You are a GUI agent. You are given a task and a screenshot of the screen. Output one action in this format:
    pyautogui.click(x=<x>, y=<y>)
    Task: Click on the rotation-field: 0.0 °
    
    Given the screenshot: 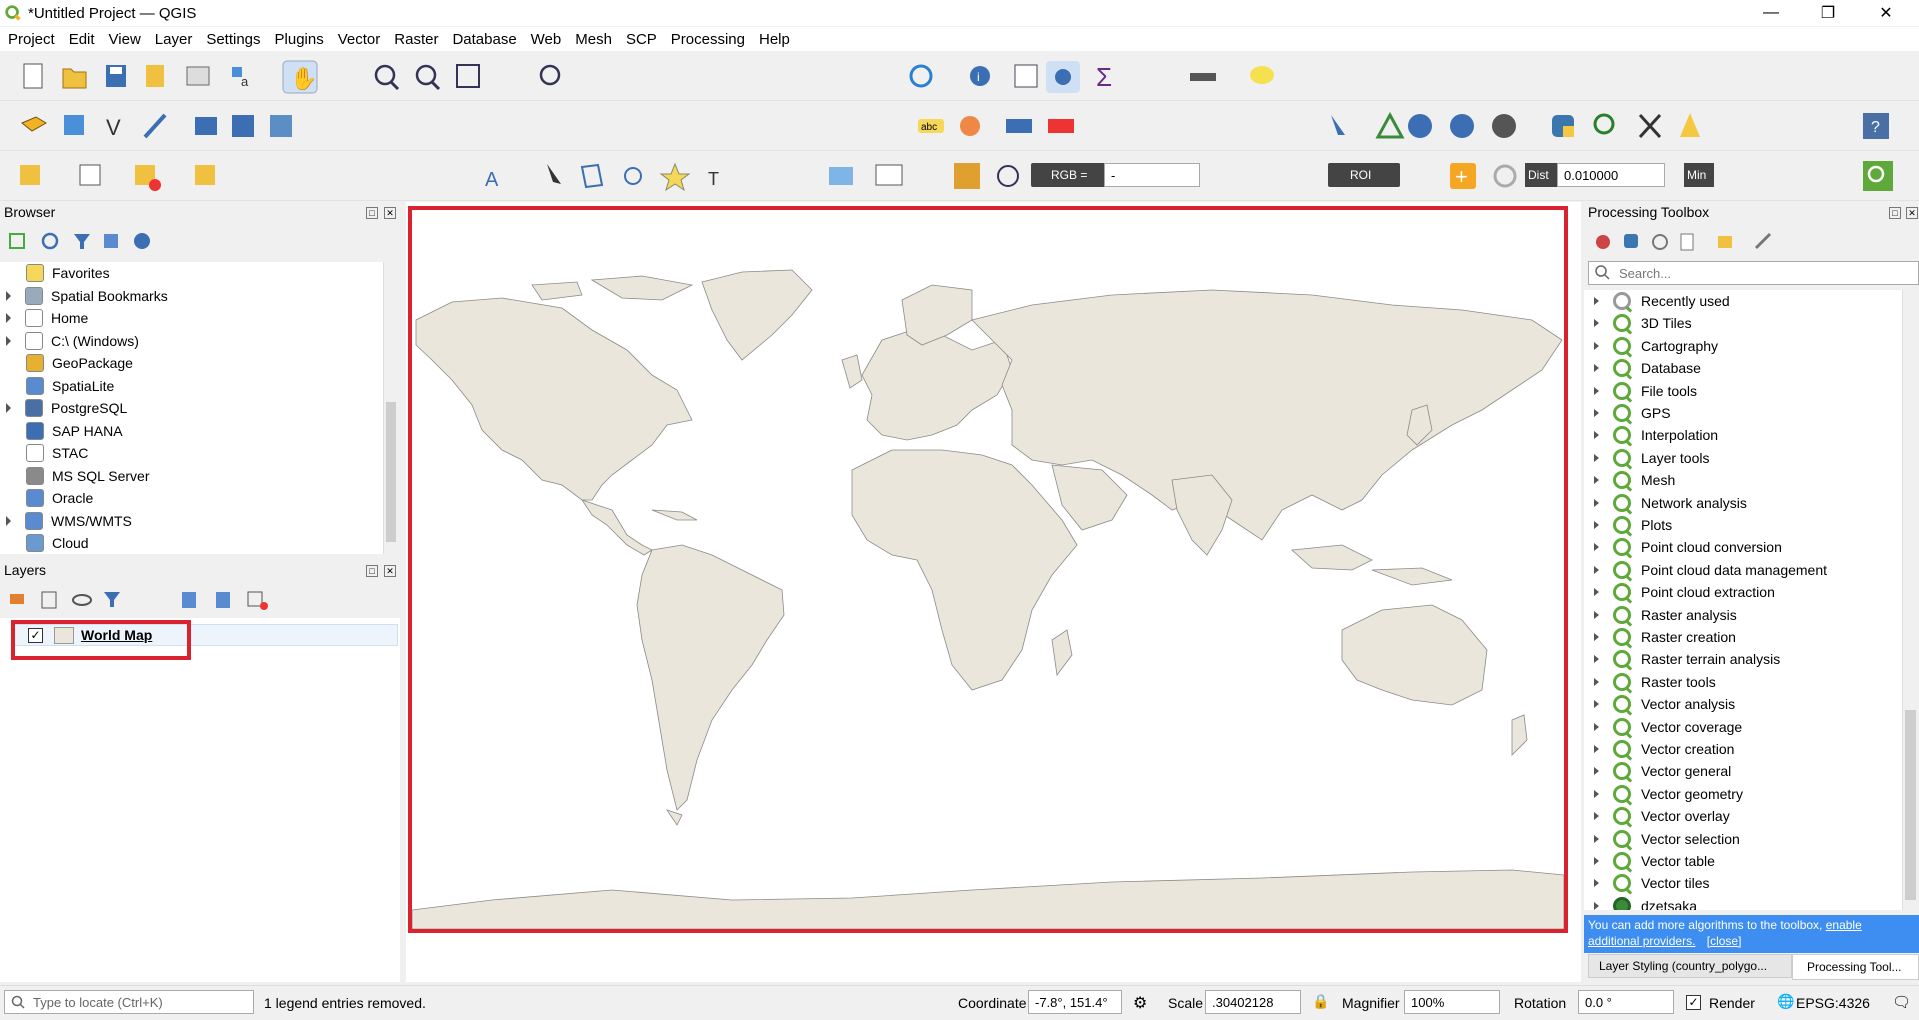 What is the action you would take?
    pyautogui.click(x=1626, y=1002)
    